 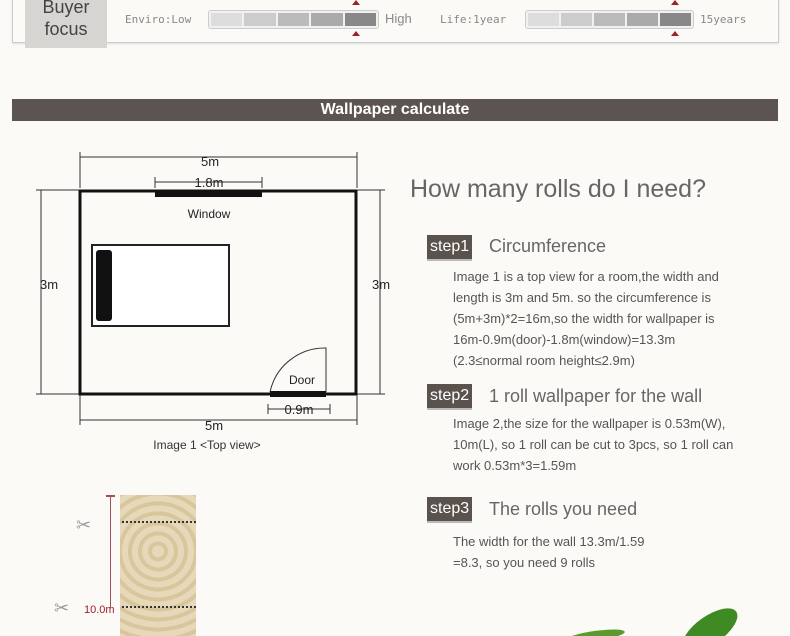 I want to click on enviro-marker-bottom, so click(x=356, y=33).